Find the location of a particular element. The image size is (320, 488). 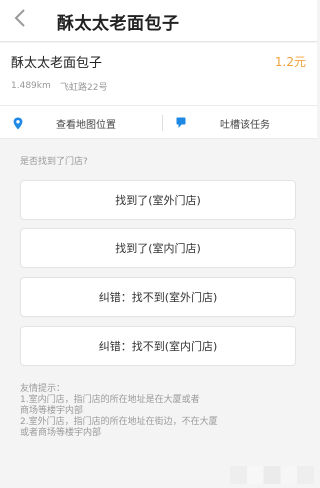

found-indoor-button: 找到了(室内门店) is located at coordinates (158, 248).